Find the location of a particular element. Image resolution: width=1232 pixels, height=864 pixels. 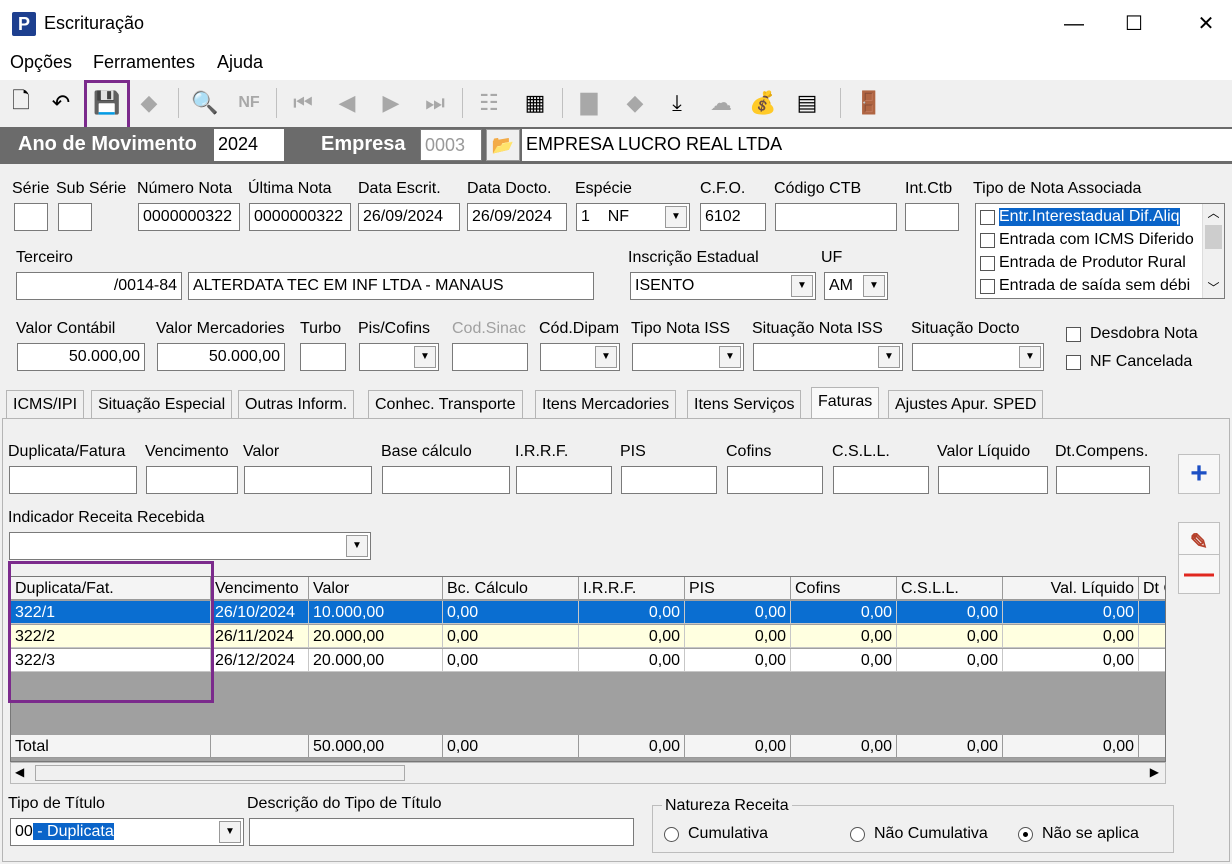

valor-mercadorias-field: 50.000,00 is located at coordinates (221, 357).